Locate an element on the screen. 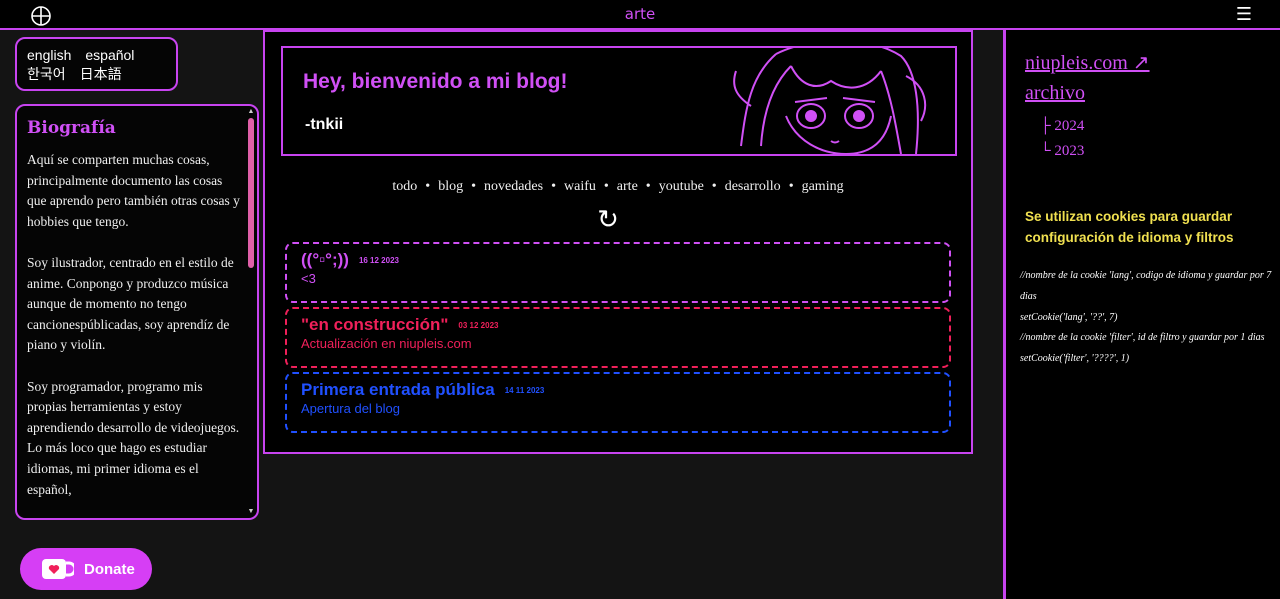 This screenshot has height=599, width=1280. lang-korean: 한국어 is located at coordinates (46, 74).